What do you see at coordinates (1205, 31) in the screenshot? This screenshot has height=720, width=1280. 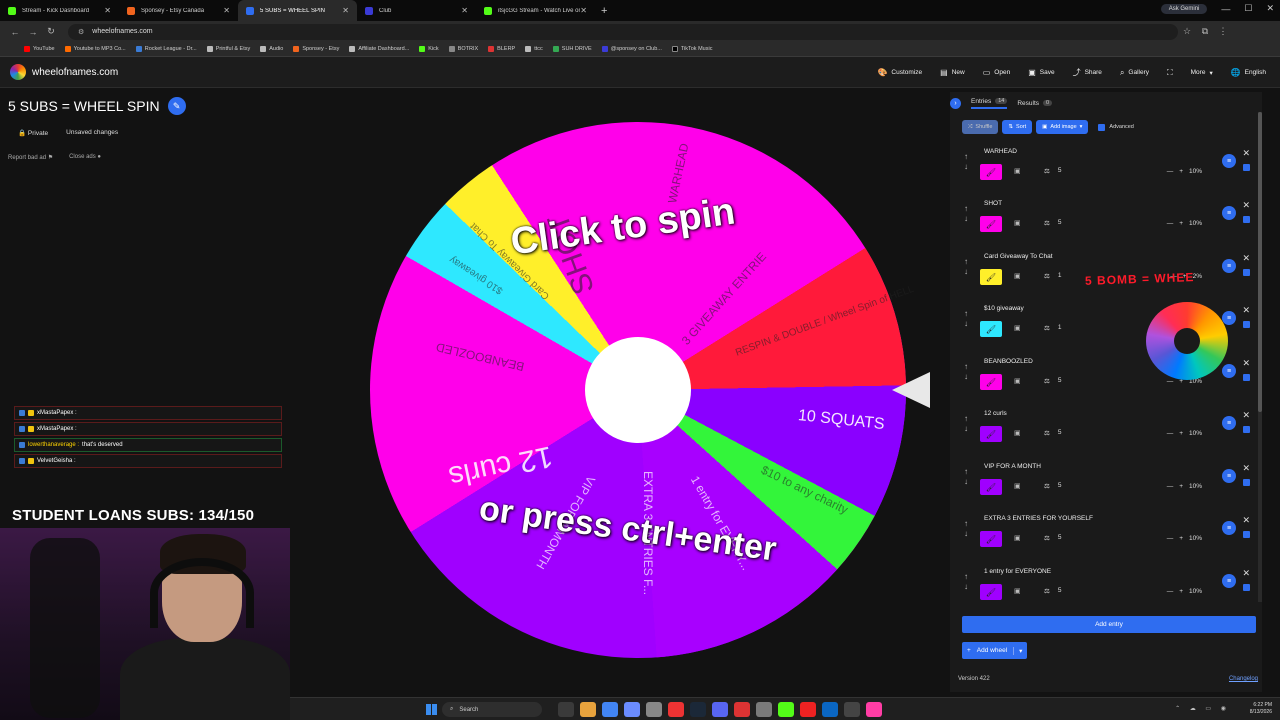 I see `extensions-icon: ⧉` at bounding box center [1205, 31].